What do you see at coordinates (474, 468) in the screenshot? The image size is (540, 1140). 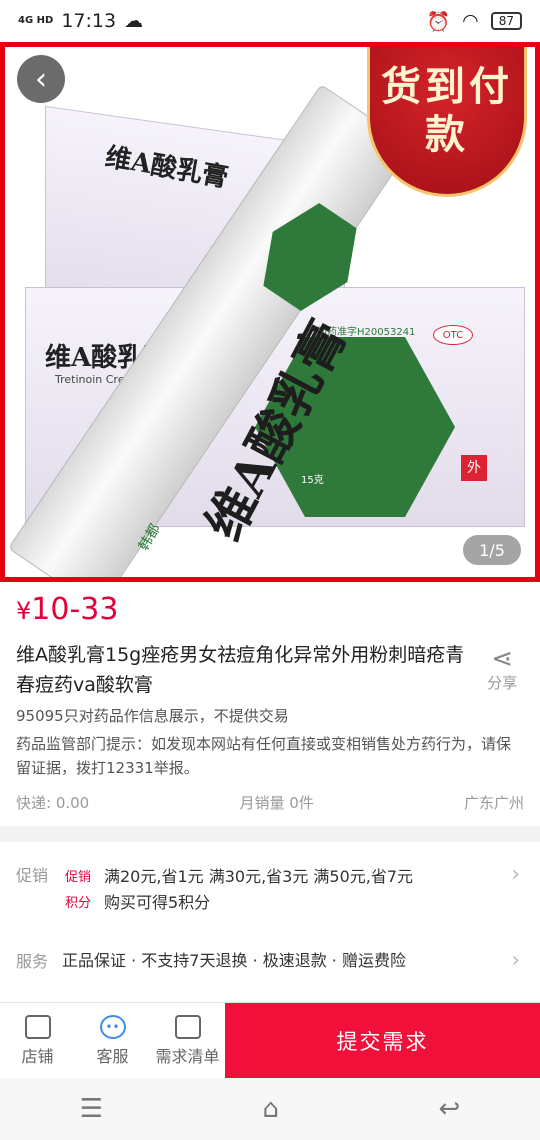 I see `box-side-mark: 外` at bounding box center [474, 468].